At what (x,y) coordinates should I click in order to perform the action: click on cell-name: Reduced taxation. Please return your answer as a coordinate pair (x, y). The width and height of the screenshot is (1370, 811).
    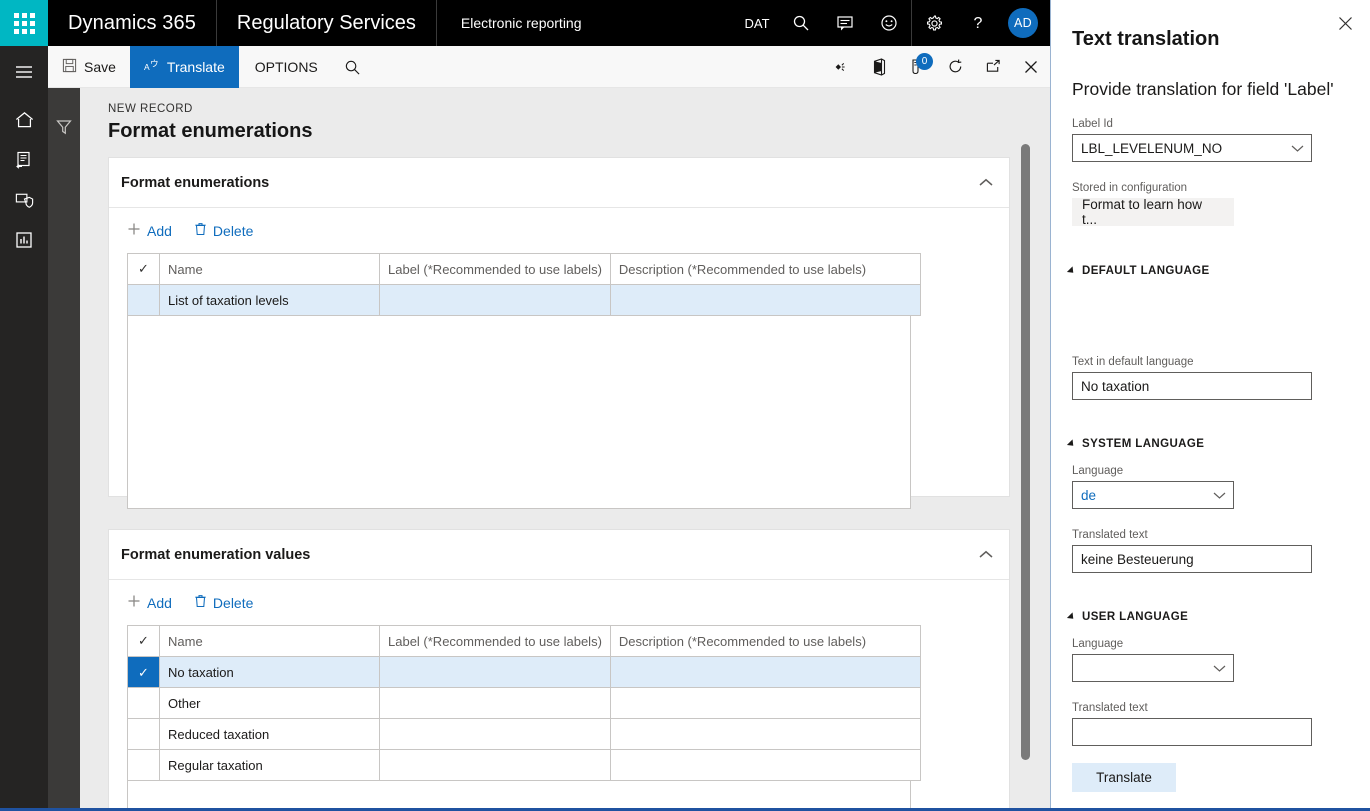
    Looking at the image, I should click on (269, 734).